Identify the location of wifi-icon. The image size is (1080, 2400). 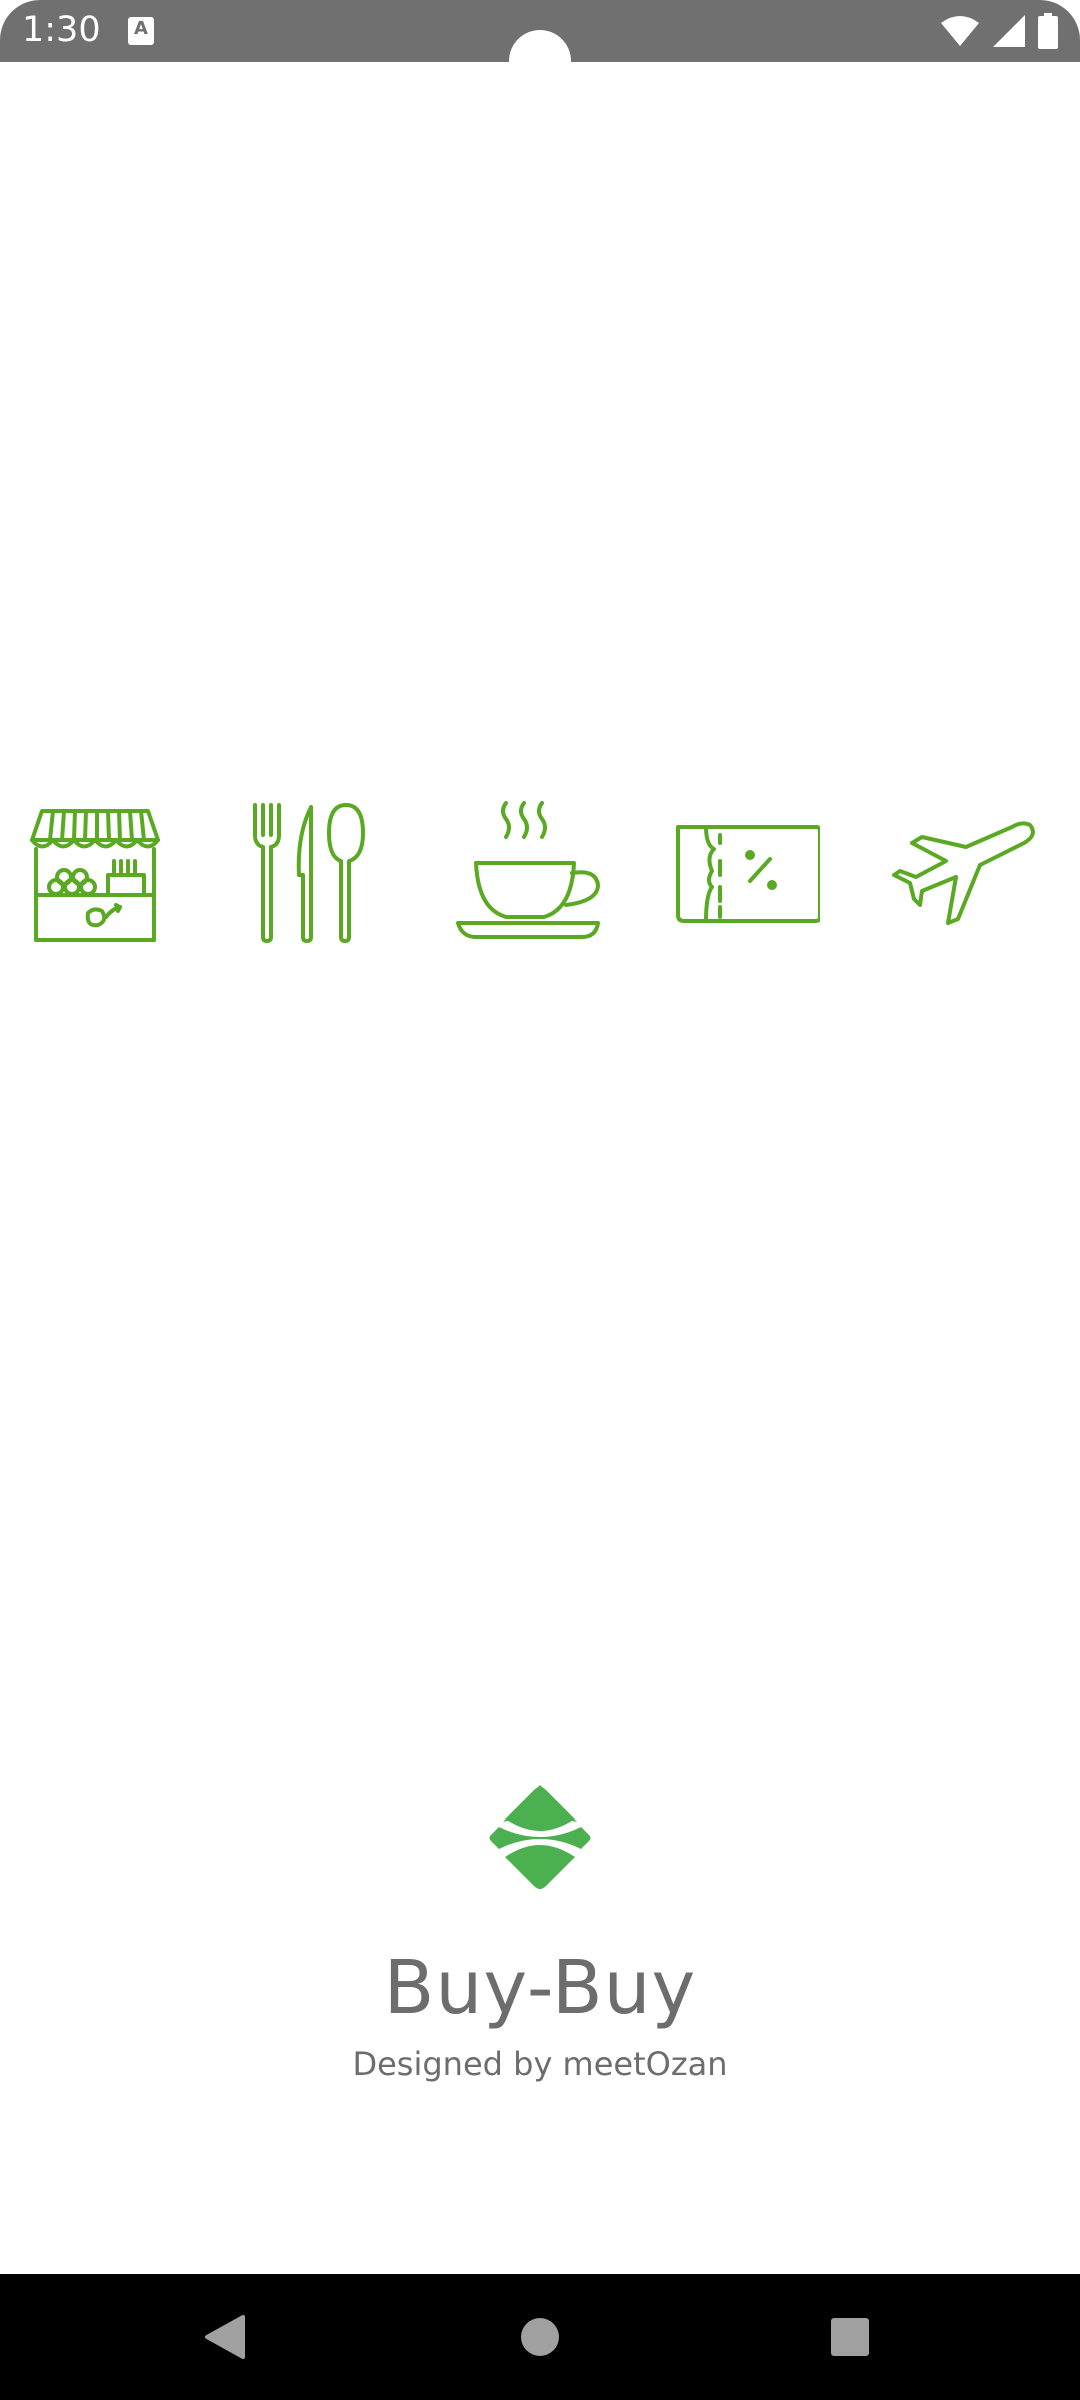
(960, 31).